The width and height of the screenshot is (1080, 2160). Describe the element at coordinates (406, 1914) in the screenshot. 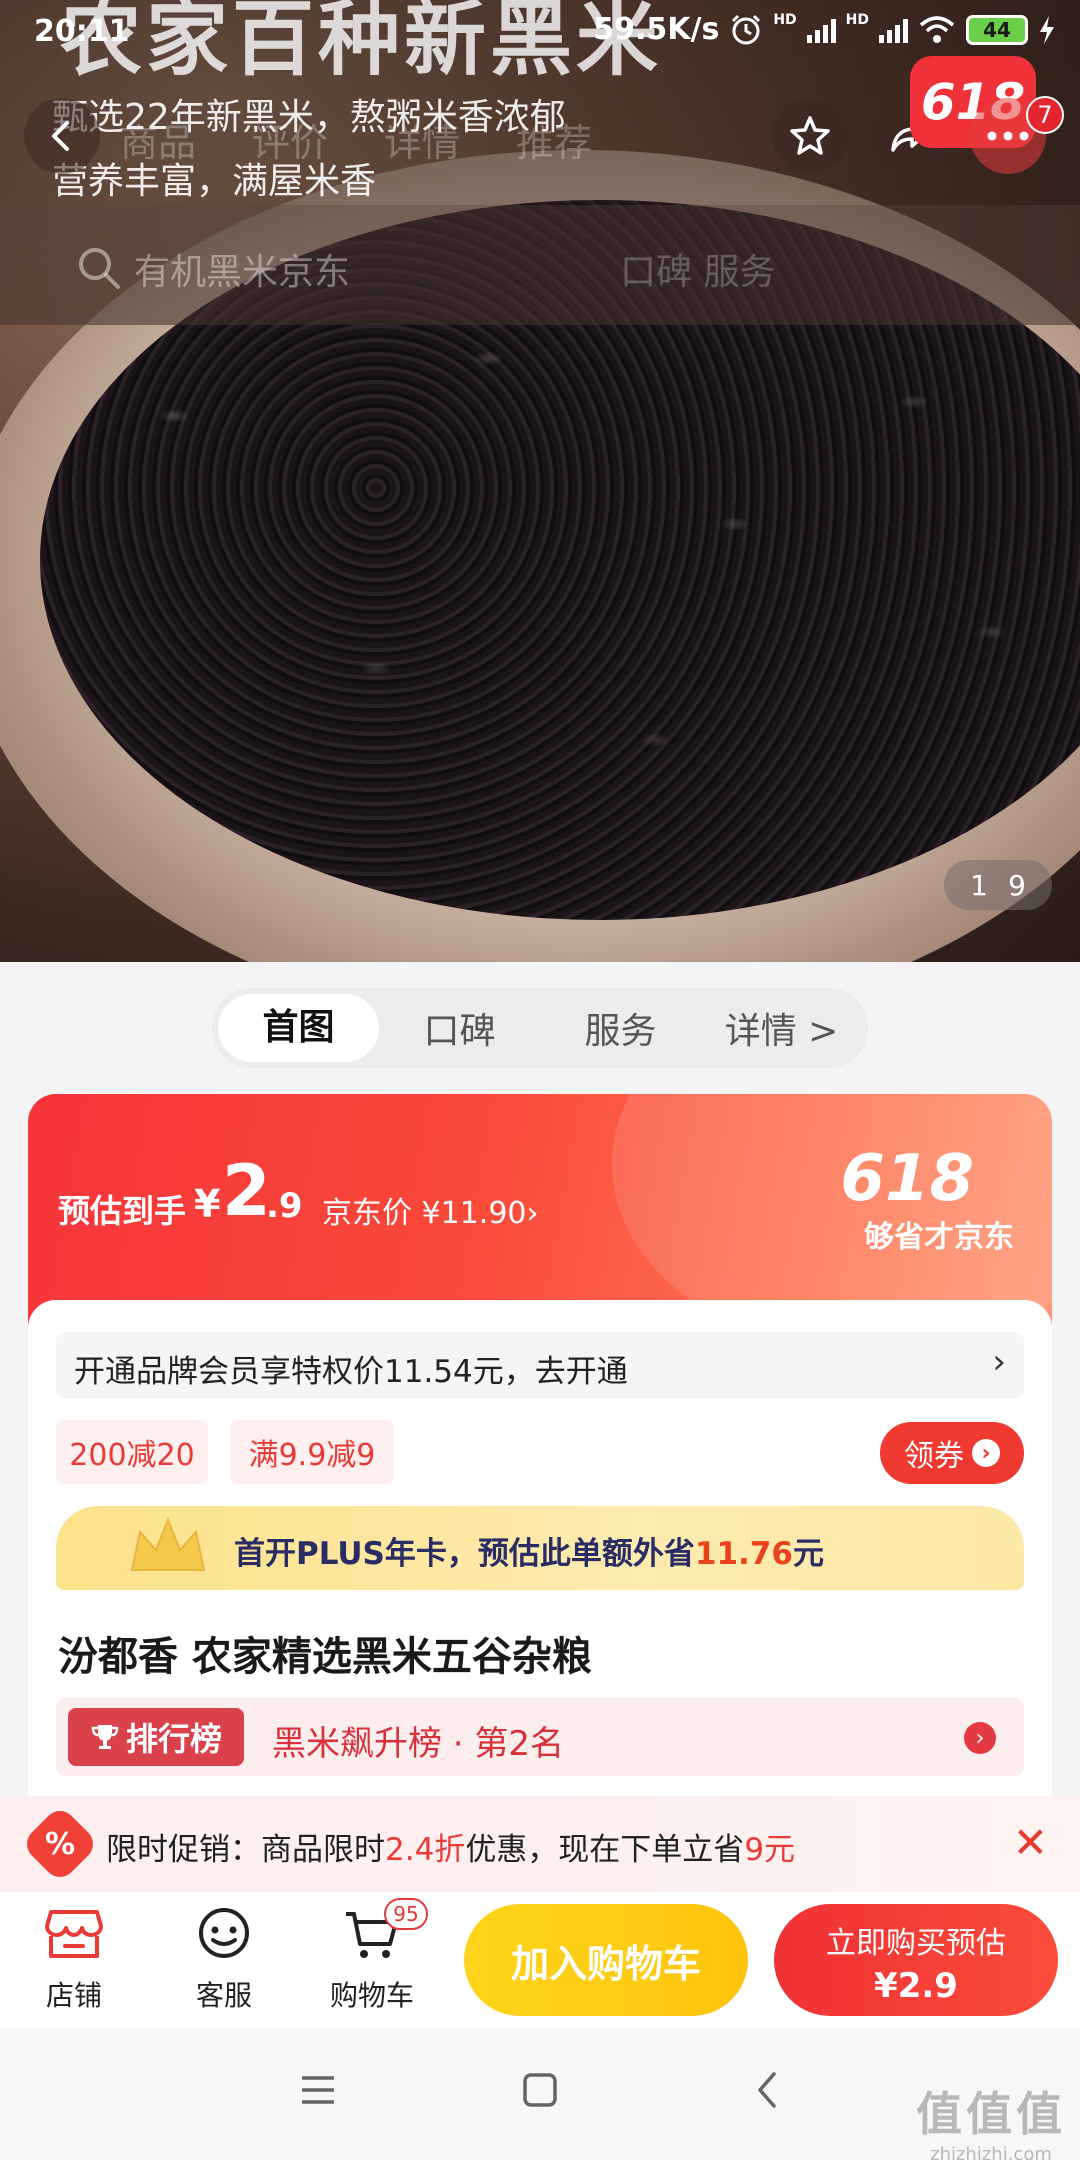

I see `cart-count-badge: 95` at that location.